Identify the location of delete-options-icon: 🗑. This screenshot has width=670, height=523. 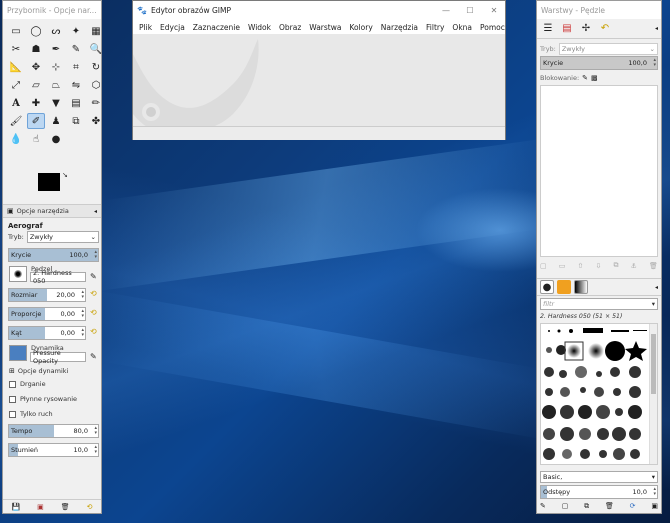
(65, 507).